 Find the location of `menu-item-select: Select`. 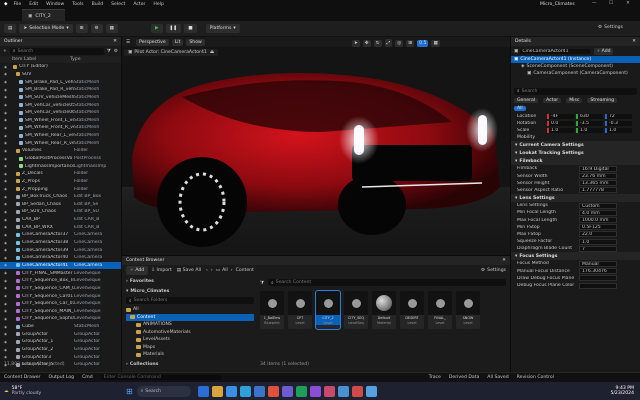

menu-item-select: Select is located at coordinates (118, 4).